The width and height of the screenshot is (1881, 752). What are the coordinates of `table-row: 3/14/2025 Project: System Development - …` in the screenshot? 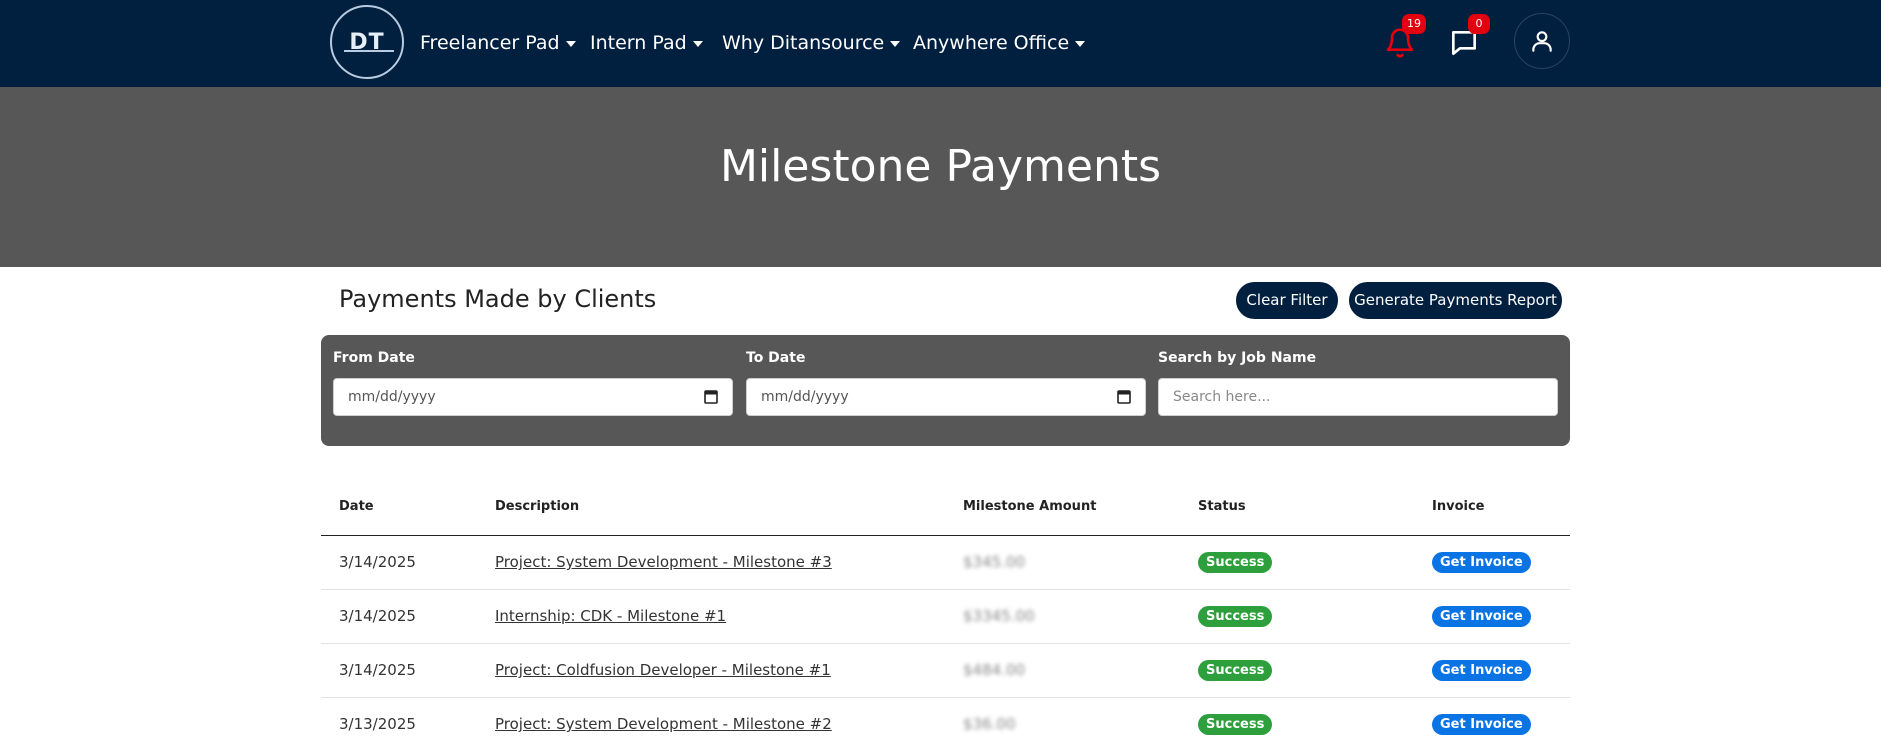 It's located at (945, 563).